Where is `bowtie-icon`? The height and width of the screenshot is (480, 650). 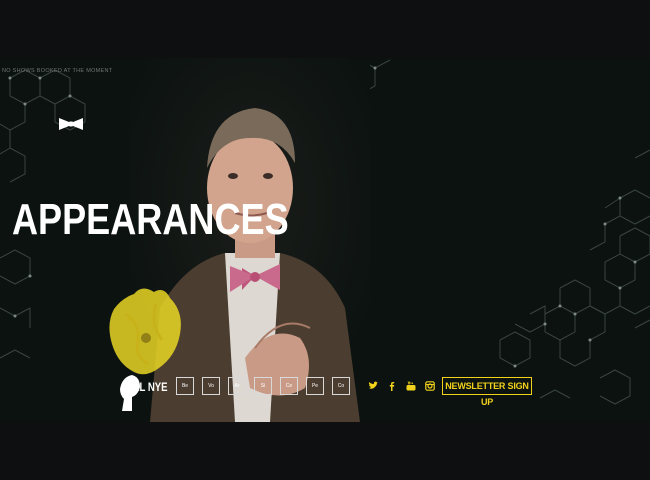 bowtie-icon is located at coordinates (71, 124).